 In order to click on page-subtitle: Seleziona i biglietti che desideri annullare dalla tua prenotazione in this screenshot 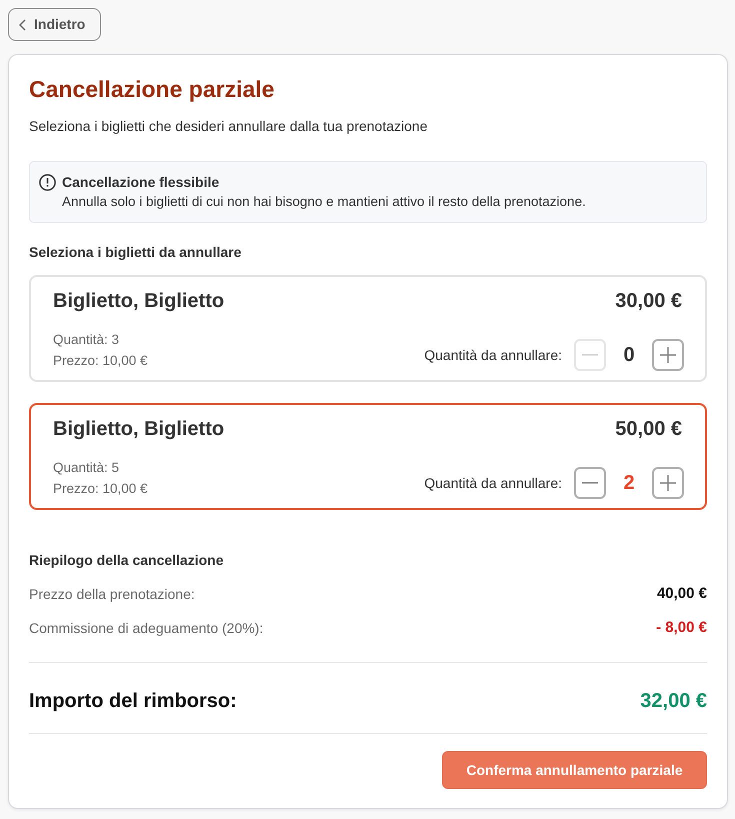, I will do `click(228, 126)`.